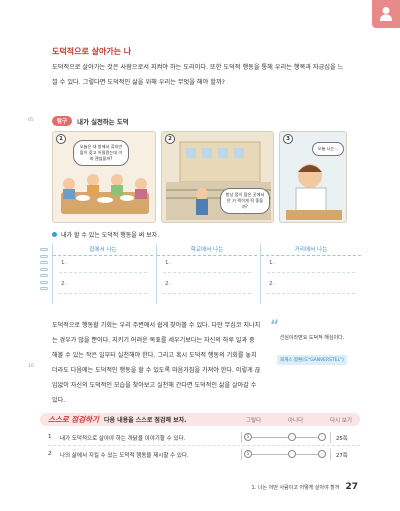  What do you see at coordinates (207, 250) in the screenshot?
I see `column-header: 학교에서 나는` at bounding box center [207, 250].